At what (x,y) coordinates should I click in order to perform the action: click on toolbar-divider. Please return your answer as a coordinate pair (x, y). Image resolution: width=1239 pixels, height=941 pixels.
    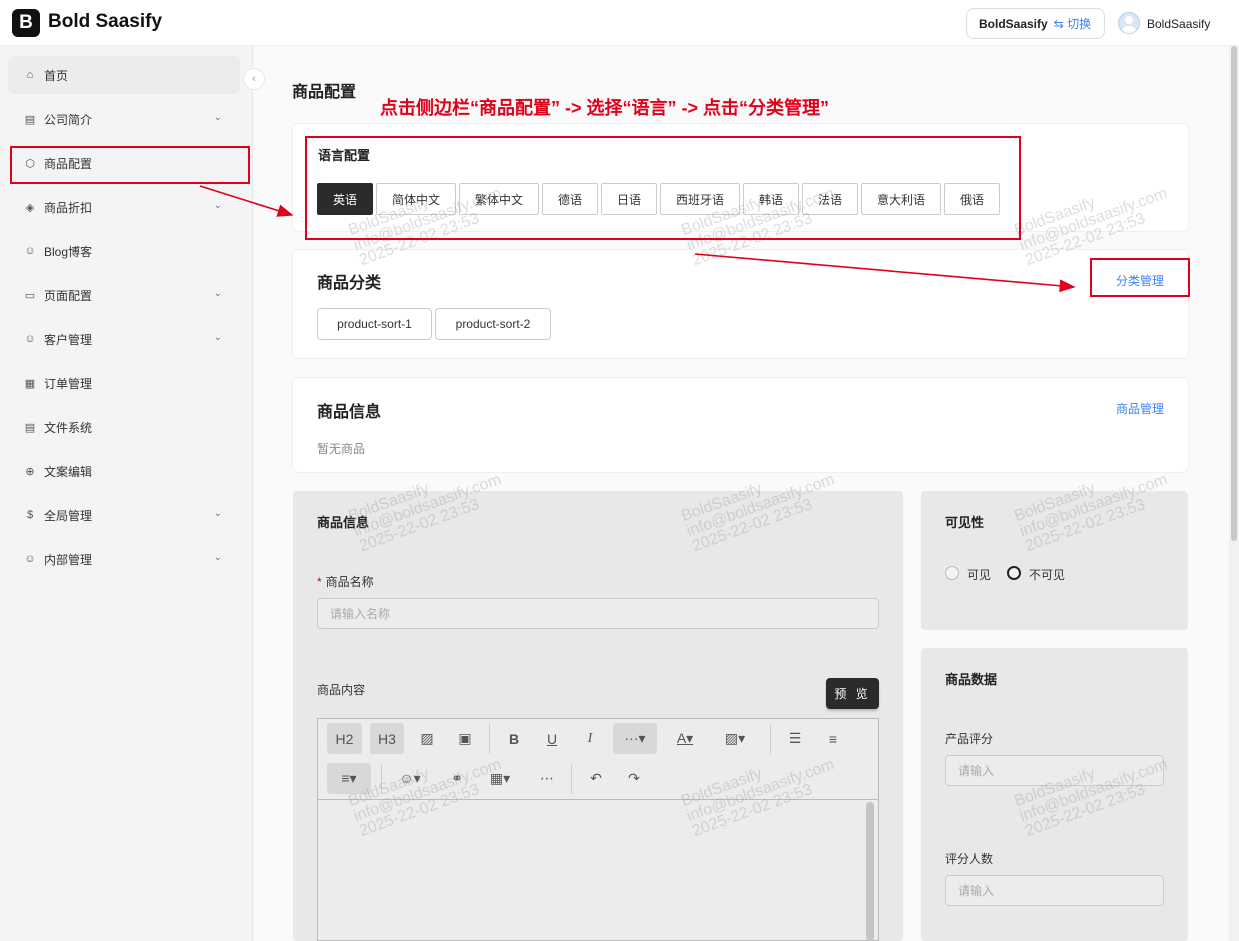
    Looking at the image, I should click on (598, 799).